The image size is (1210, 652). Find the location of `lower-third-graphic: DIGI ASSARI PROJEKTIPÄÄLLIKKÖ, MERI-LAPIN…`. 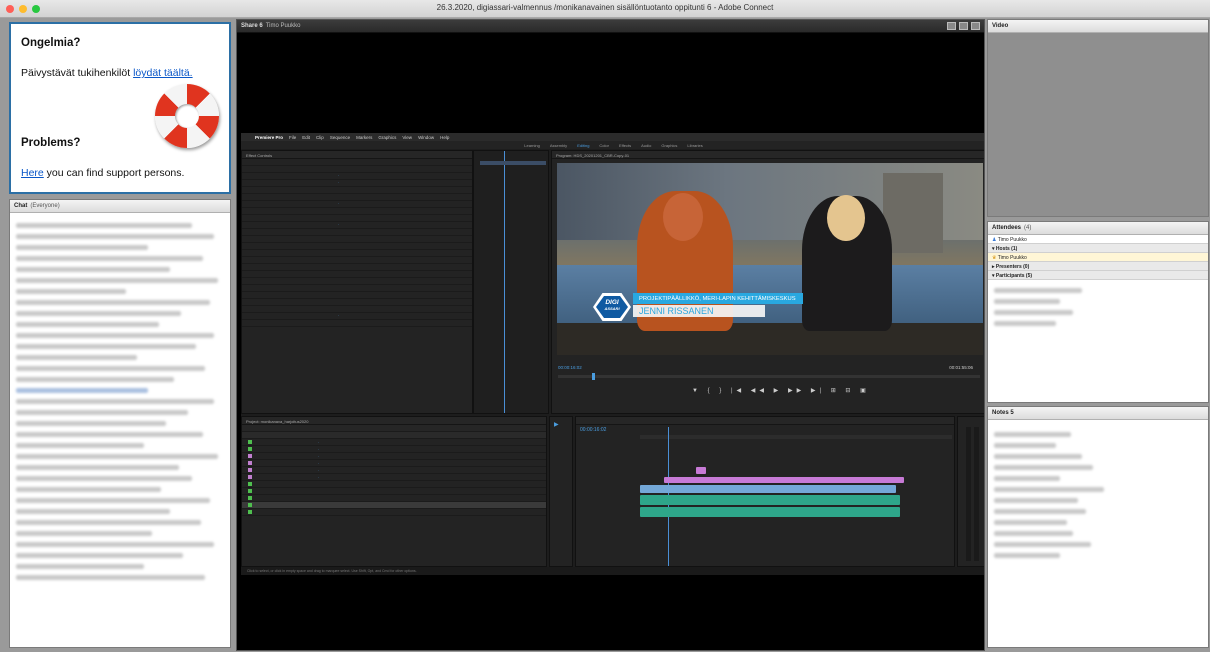

lower-third-graphic: DIGI ASSARI PROJEKTIPÄÄLLIKKÖ, MERI-LAPIN… is located at coordinates (698, 307).